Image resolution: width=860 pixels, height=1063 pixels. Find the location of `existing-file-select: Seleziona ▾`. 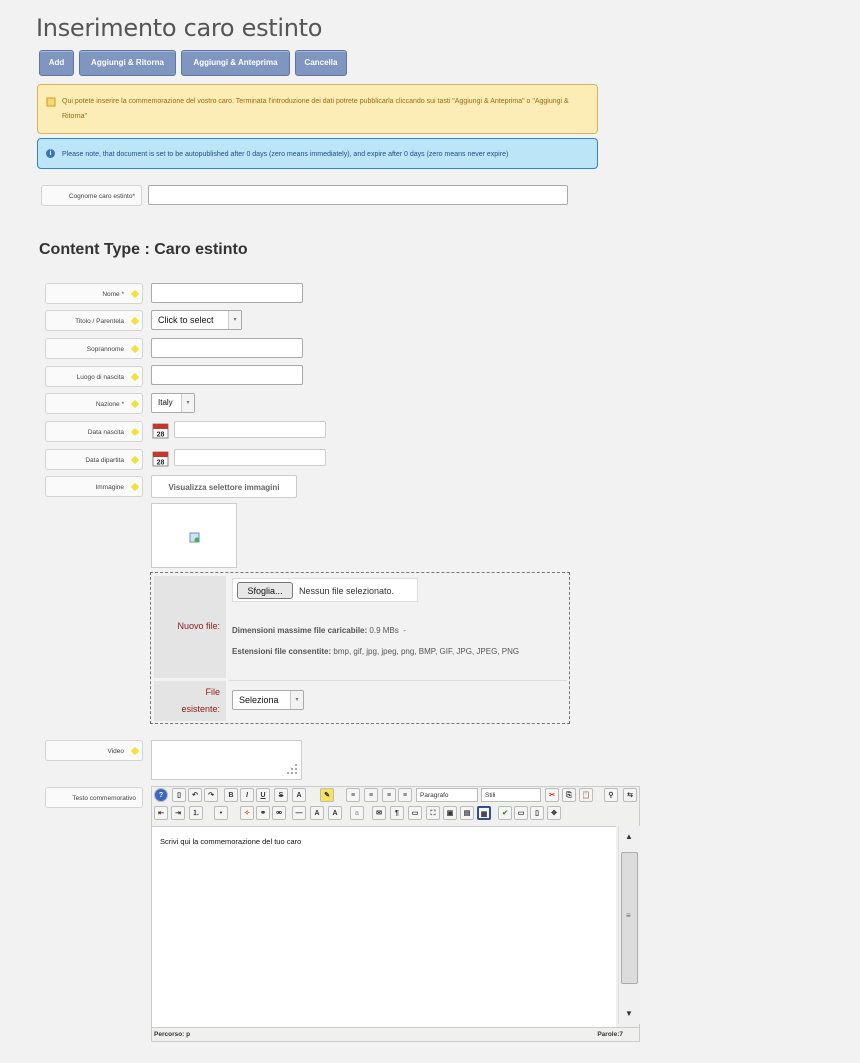

existing-file-select: Seleziona ▾ is located at coordinates (268, 700).